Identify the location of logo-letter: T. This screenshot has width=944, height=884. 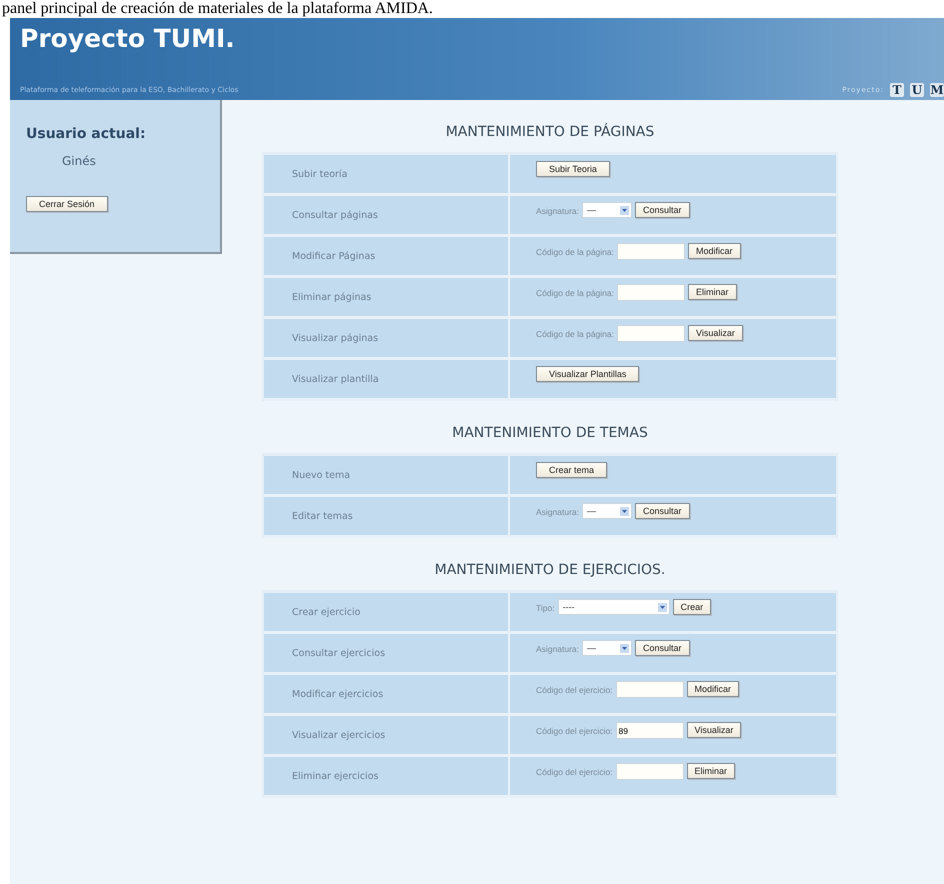
(897, 90).